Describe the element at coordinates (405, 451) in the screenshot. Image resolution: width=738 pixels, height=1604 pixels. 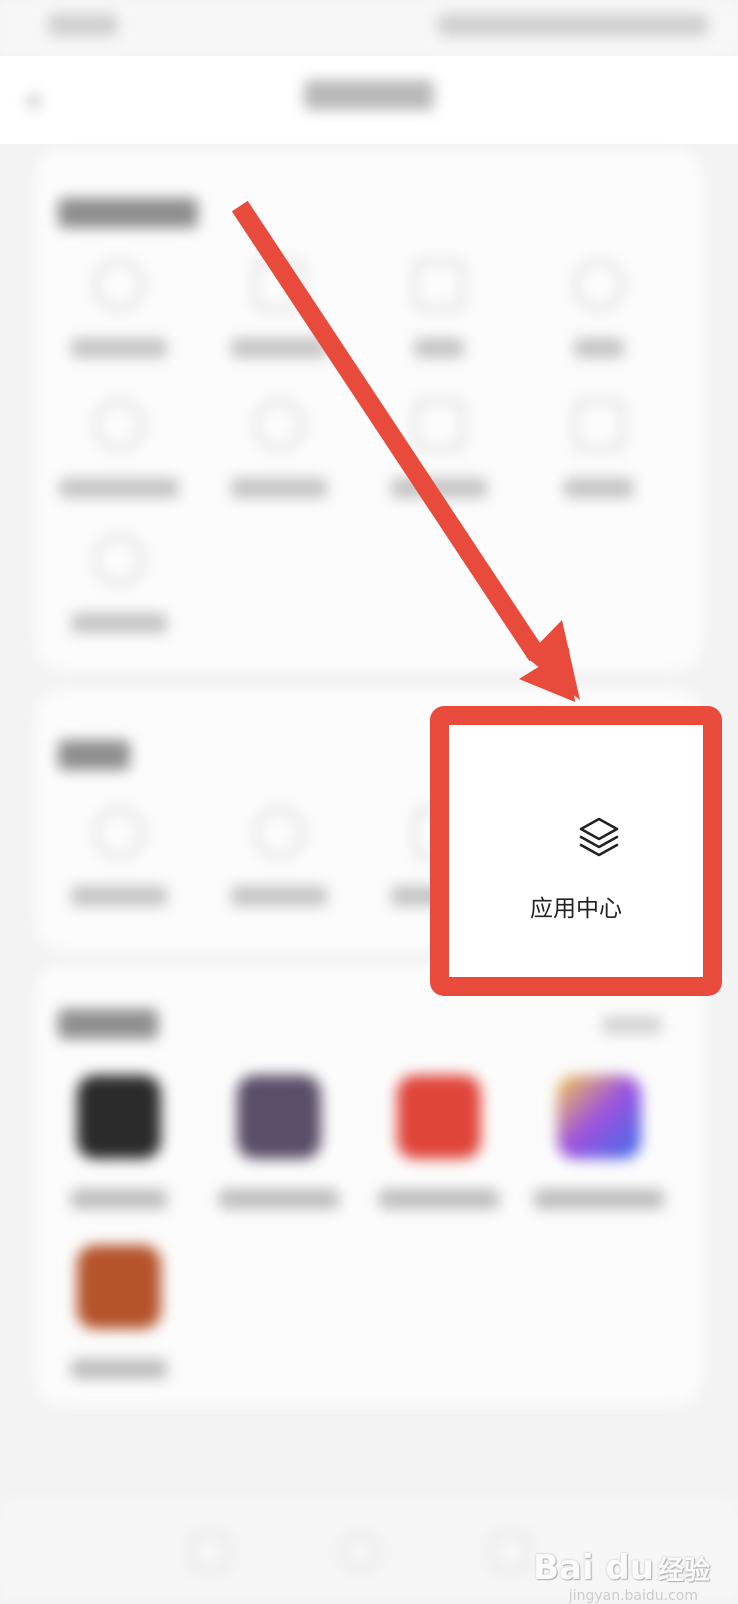
I see `annotation-arrow-icon` at that location.